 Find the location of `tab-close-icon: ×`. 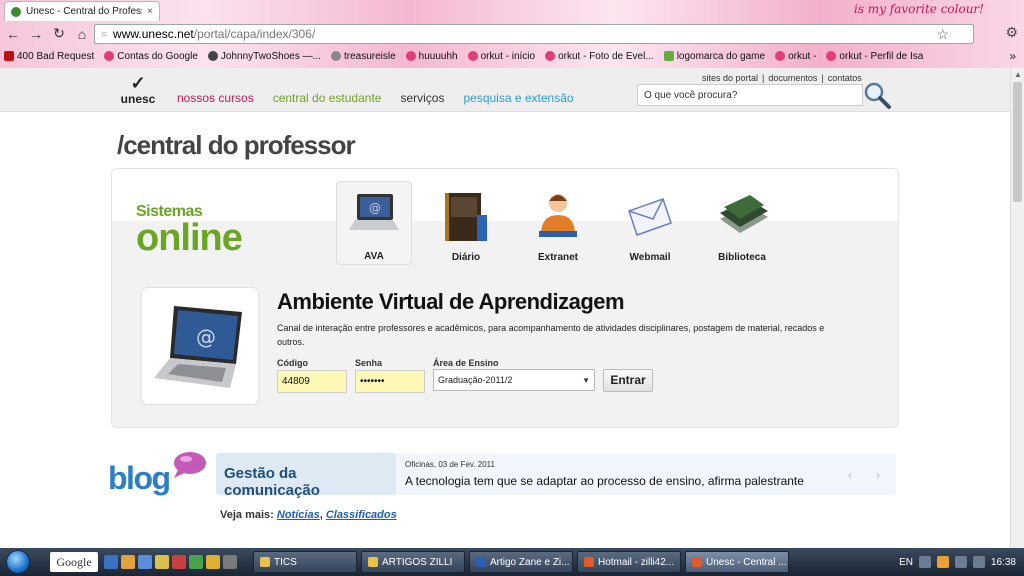

tab-close-icon: × is located at coordinates (150, 11).